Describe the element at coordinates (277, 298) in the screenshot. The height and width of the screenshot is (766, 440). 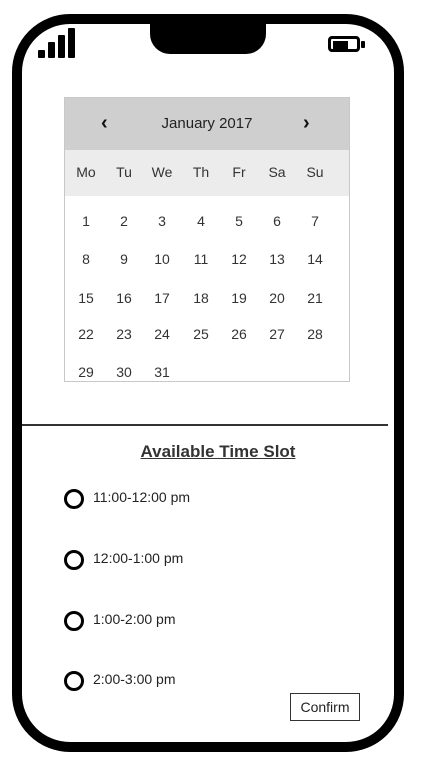
I see `calendar-day: 20` at that location.